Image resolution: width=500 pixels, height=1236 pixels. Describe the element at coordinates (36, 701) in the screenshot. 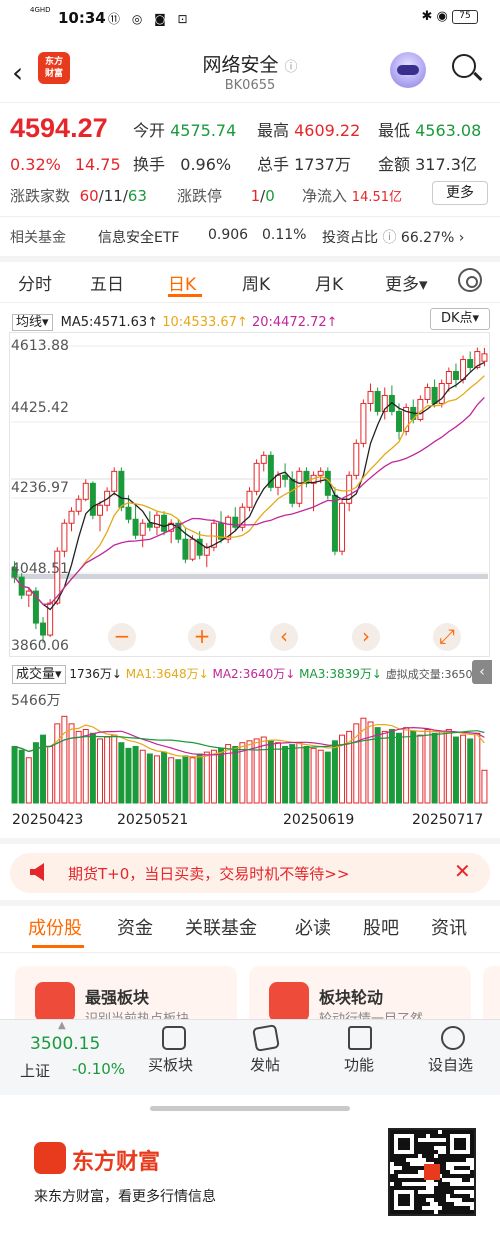

I see `volume-max-label: 5466万` at that location.